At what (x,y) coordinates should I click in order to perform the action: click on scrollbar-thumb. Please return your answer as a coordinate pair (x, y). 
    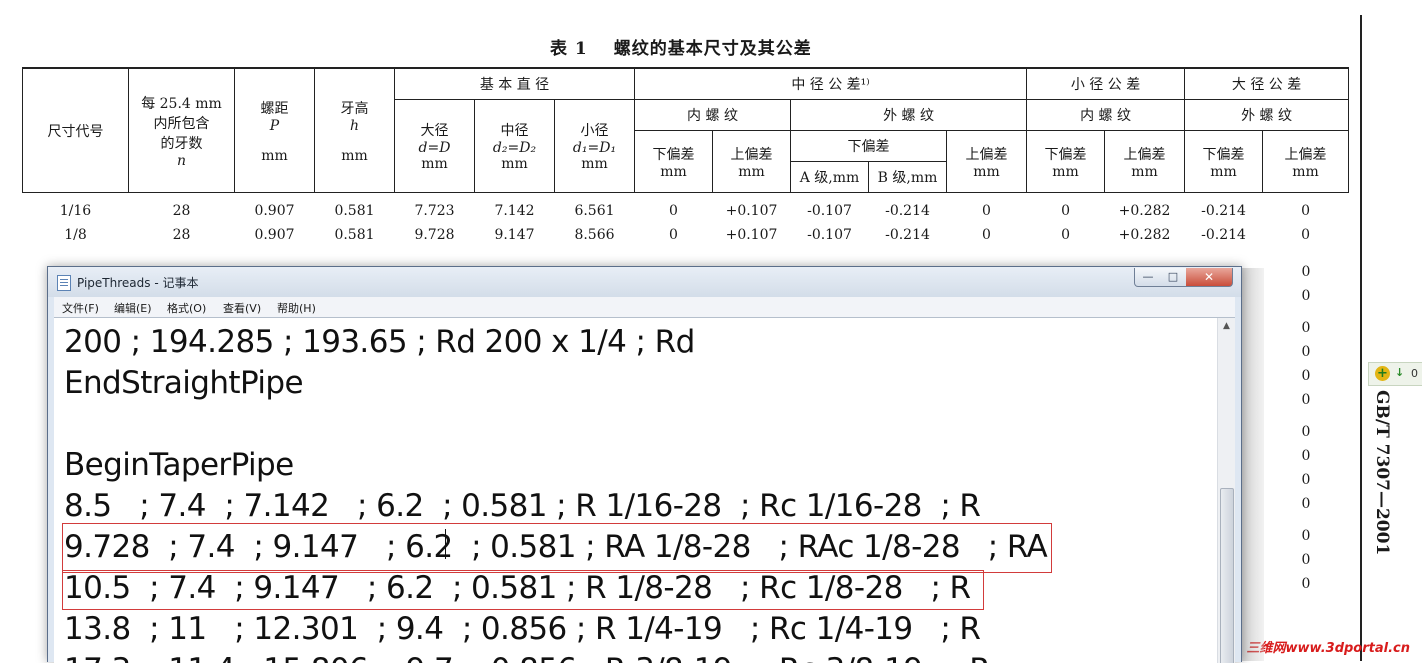
    Looking at the image, I should click on (1227, 575).